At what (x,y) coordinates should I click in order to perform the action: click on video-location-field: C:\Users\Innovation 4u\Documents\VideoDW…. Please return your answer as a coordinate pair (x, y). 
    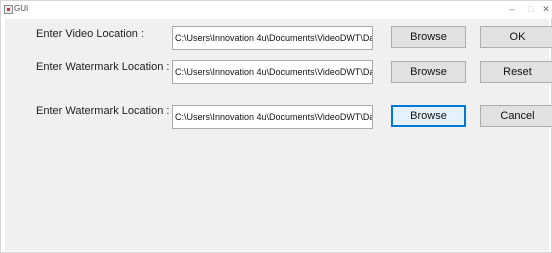
    Looking at the image, I should click on (272, 38).